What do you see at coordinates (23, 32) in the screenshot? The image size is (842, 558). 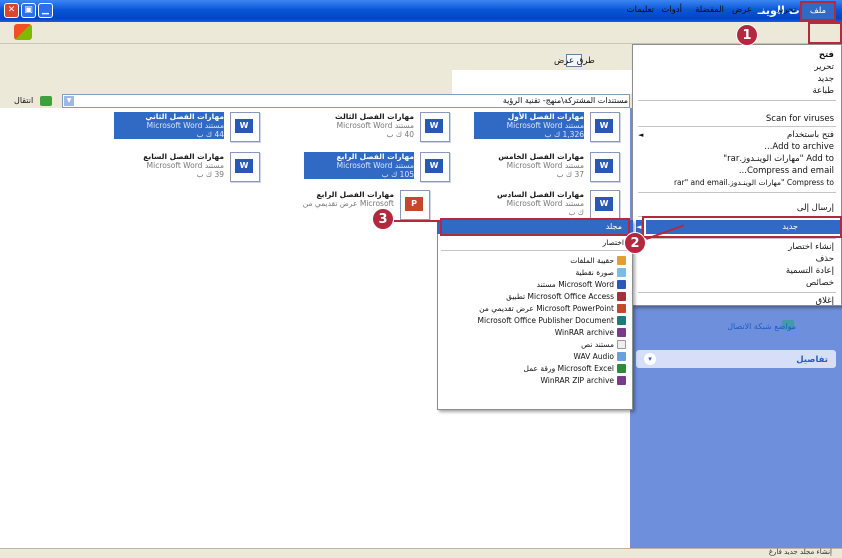 I see `windows-logo-icon` at bounding box center [23, 32].